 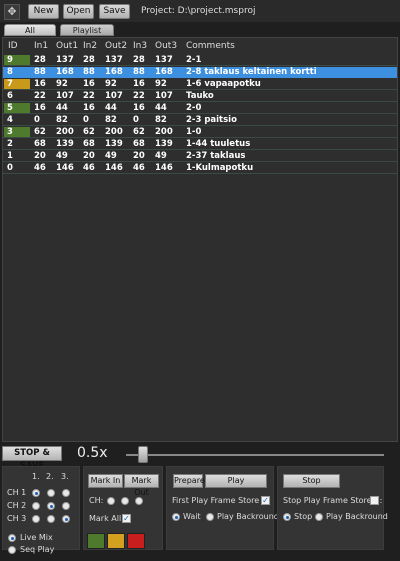 What do you see at coordinates (65, 132) in the screenshot?
I see `cell-out1: 200` at bounding box center [65, 132].